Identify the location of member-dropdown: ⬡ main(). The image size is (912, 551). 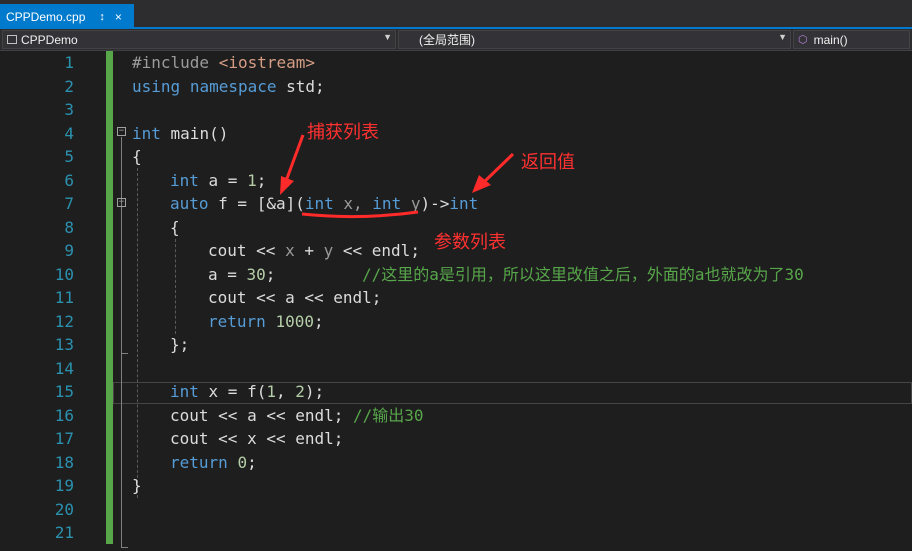
(851, 39).